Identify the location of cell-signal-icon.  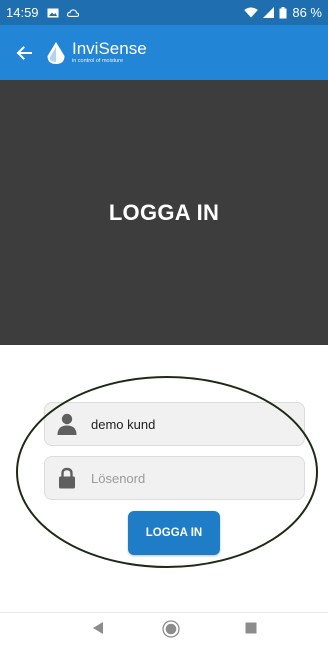
(269, 12).